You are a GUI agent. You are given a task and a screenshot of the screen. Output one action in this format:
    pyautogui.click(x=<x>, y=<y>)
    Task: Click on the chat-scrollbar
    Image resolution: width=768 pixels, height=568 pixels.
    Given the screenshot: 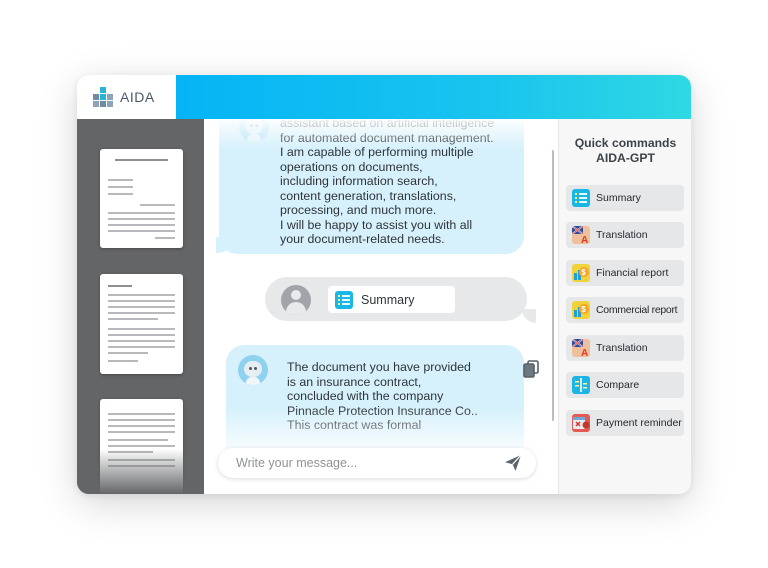 What is the action you would take?
    pyautogui.click(x=553, y=306)
    